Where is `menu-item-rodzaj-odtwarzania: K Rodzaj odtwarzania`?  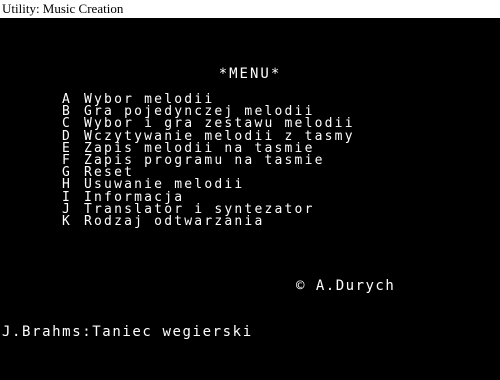
menu-item-rodzaj-odtwarzania: K Rodzaj odtwarzania is located at coordinates (208, 221).